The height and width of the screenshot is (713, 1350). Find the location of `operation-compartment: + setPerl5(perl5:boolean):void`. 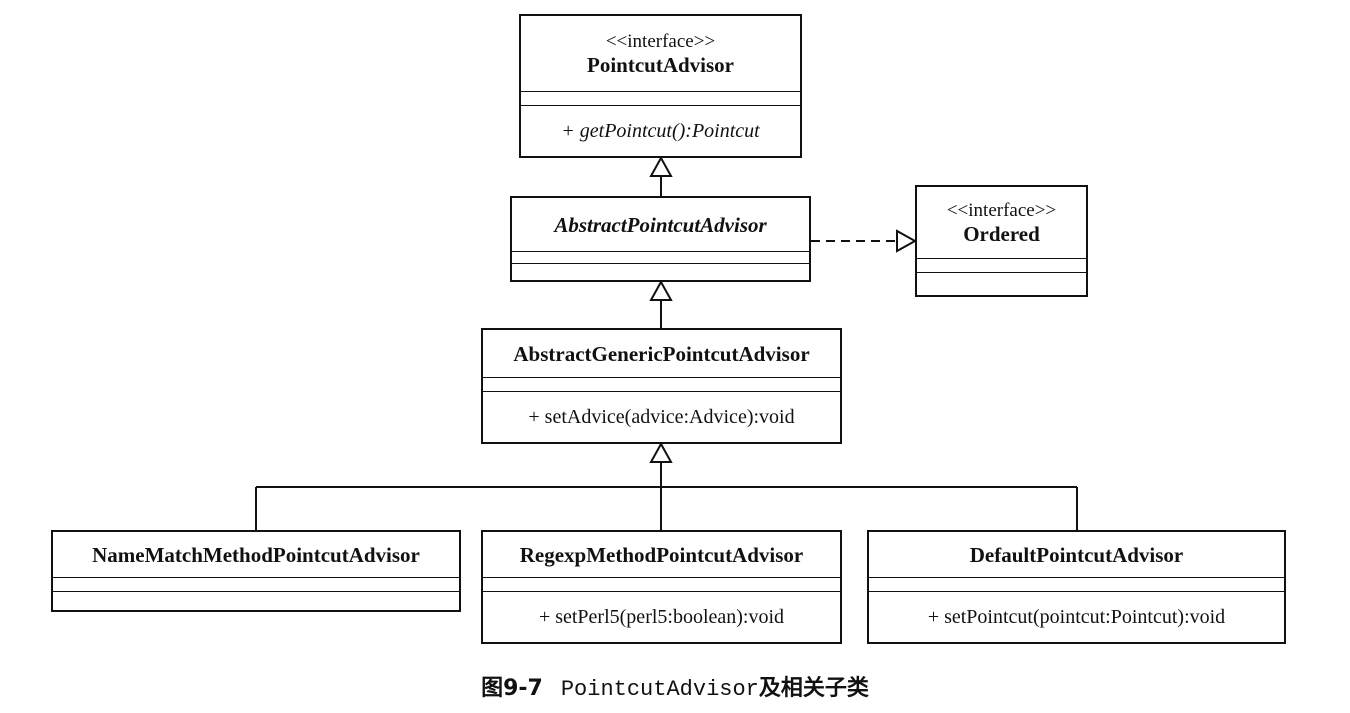

operation-compartment: + setPerl5(perl5:boolean):void is located at coordinates (661, 617).